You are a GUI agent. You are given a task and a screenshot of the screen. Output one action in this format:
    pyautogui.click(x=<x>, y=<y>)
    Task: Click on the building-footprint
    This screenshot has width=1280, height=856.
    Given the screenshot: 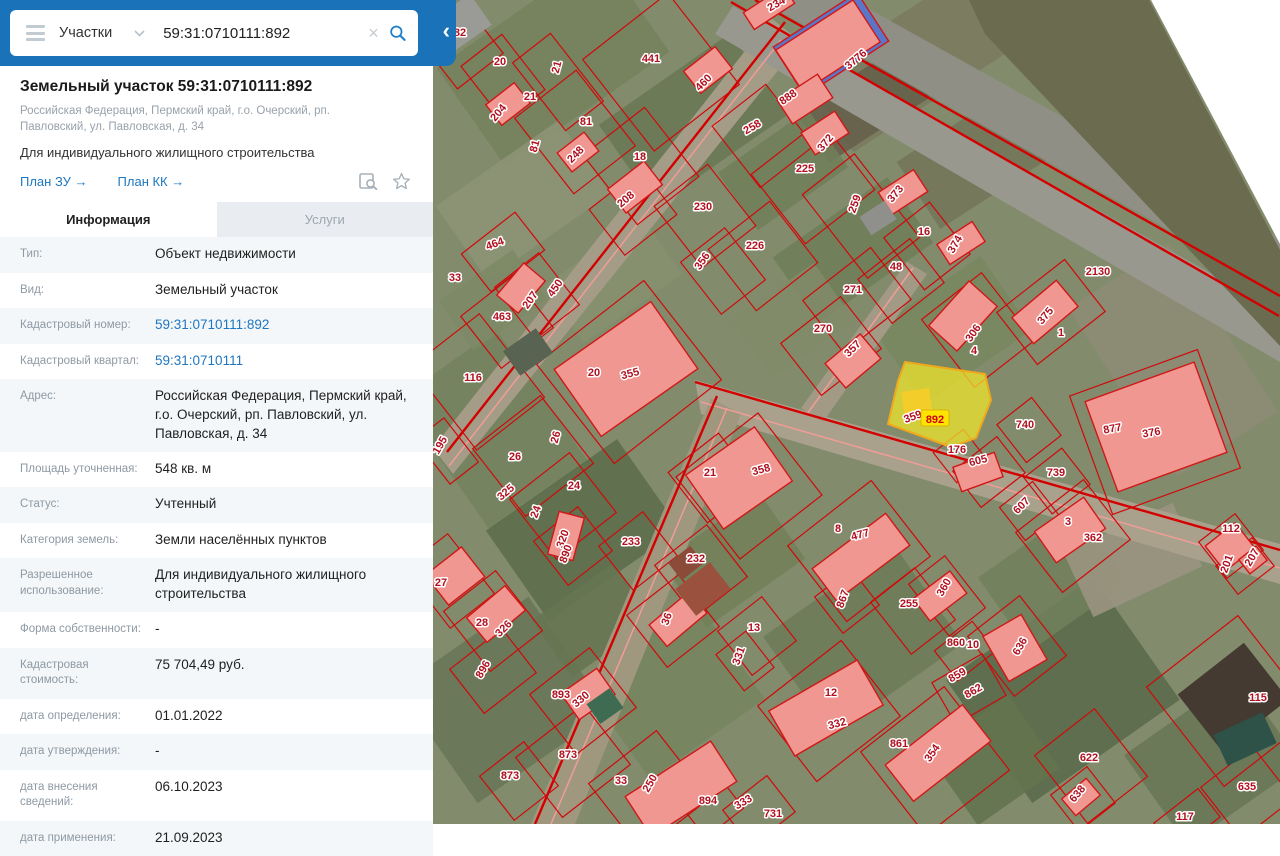 What is the action you would take?
    pyautogui.click(x=459, y=576)
    